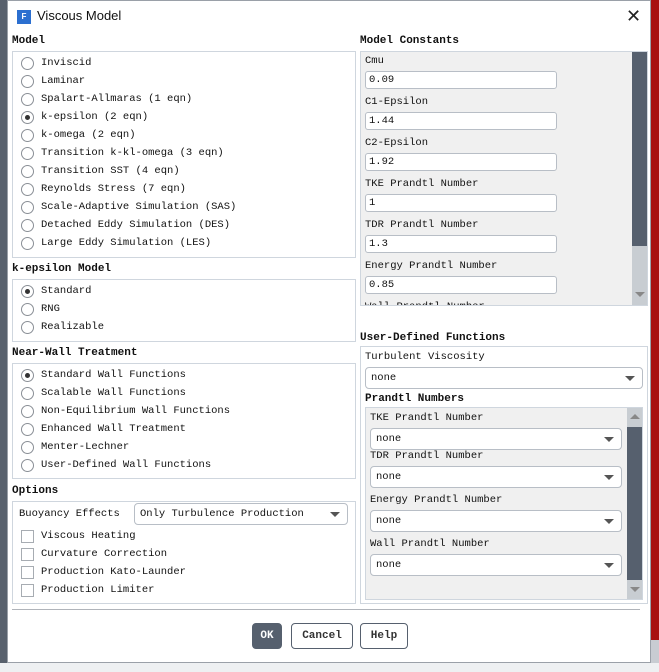  What do you see at coordinates (267, 636) in the screenshot?
I see `ok-button: OK` at bounding box center [267, 636].